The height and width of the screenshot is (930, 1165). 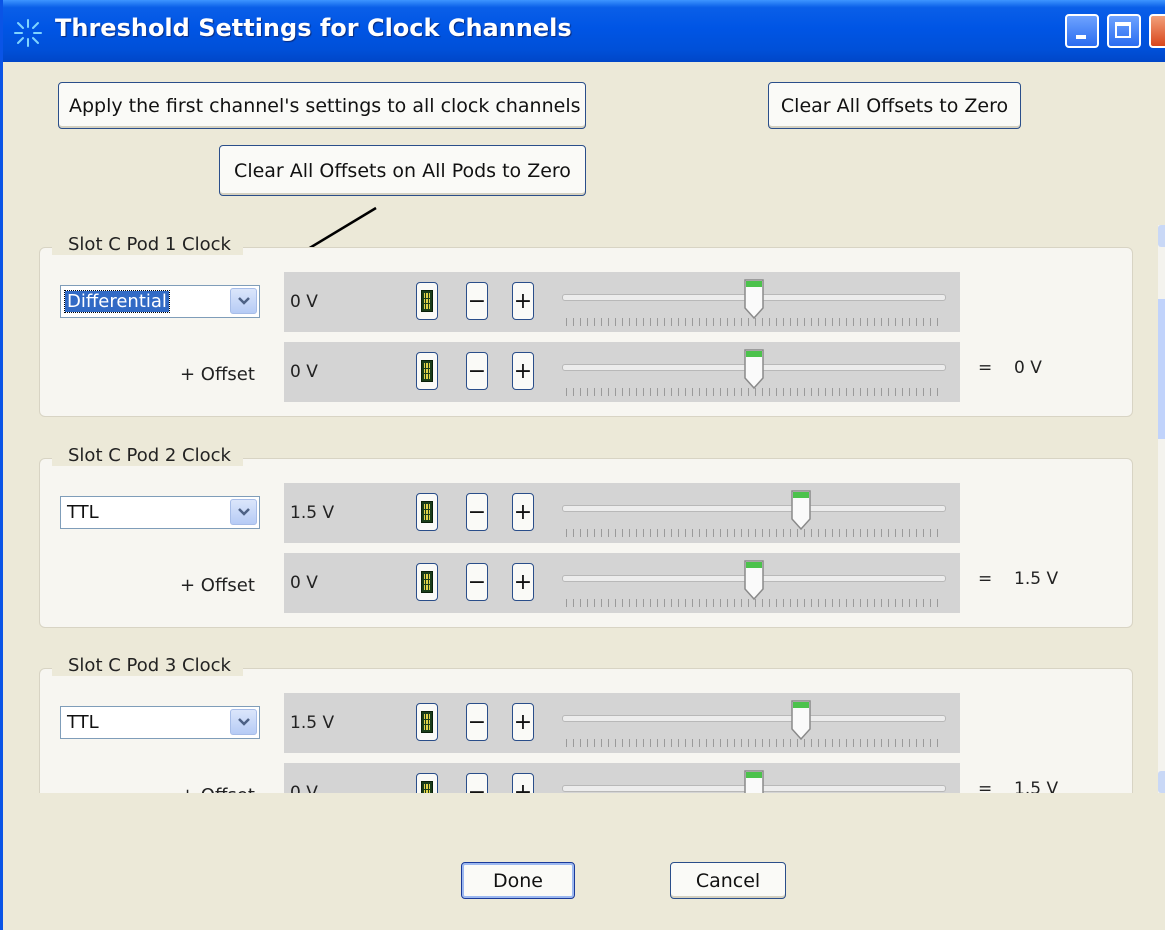 I want to click on title-bar: Threshold Settings for Clock Channels, so click(x=584, y=31).